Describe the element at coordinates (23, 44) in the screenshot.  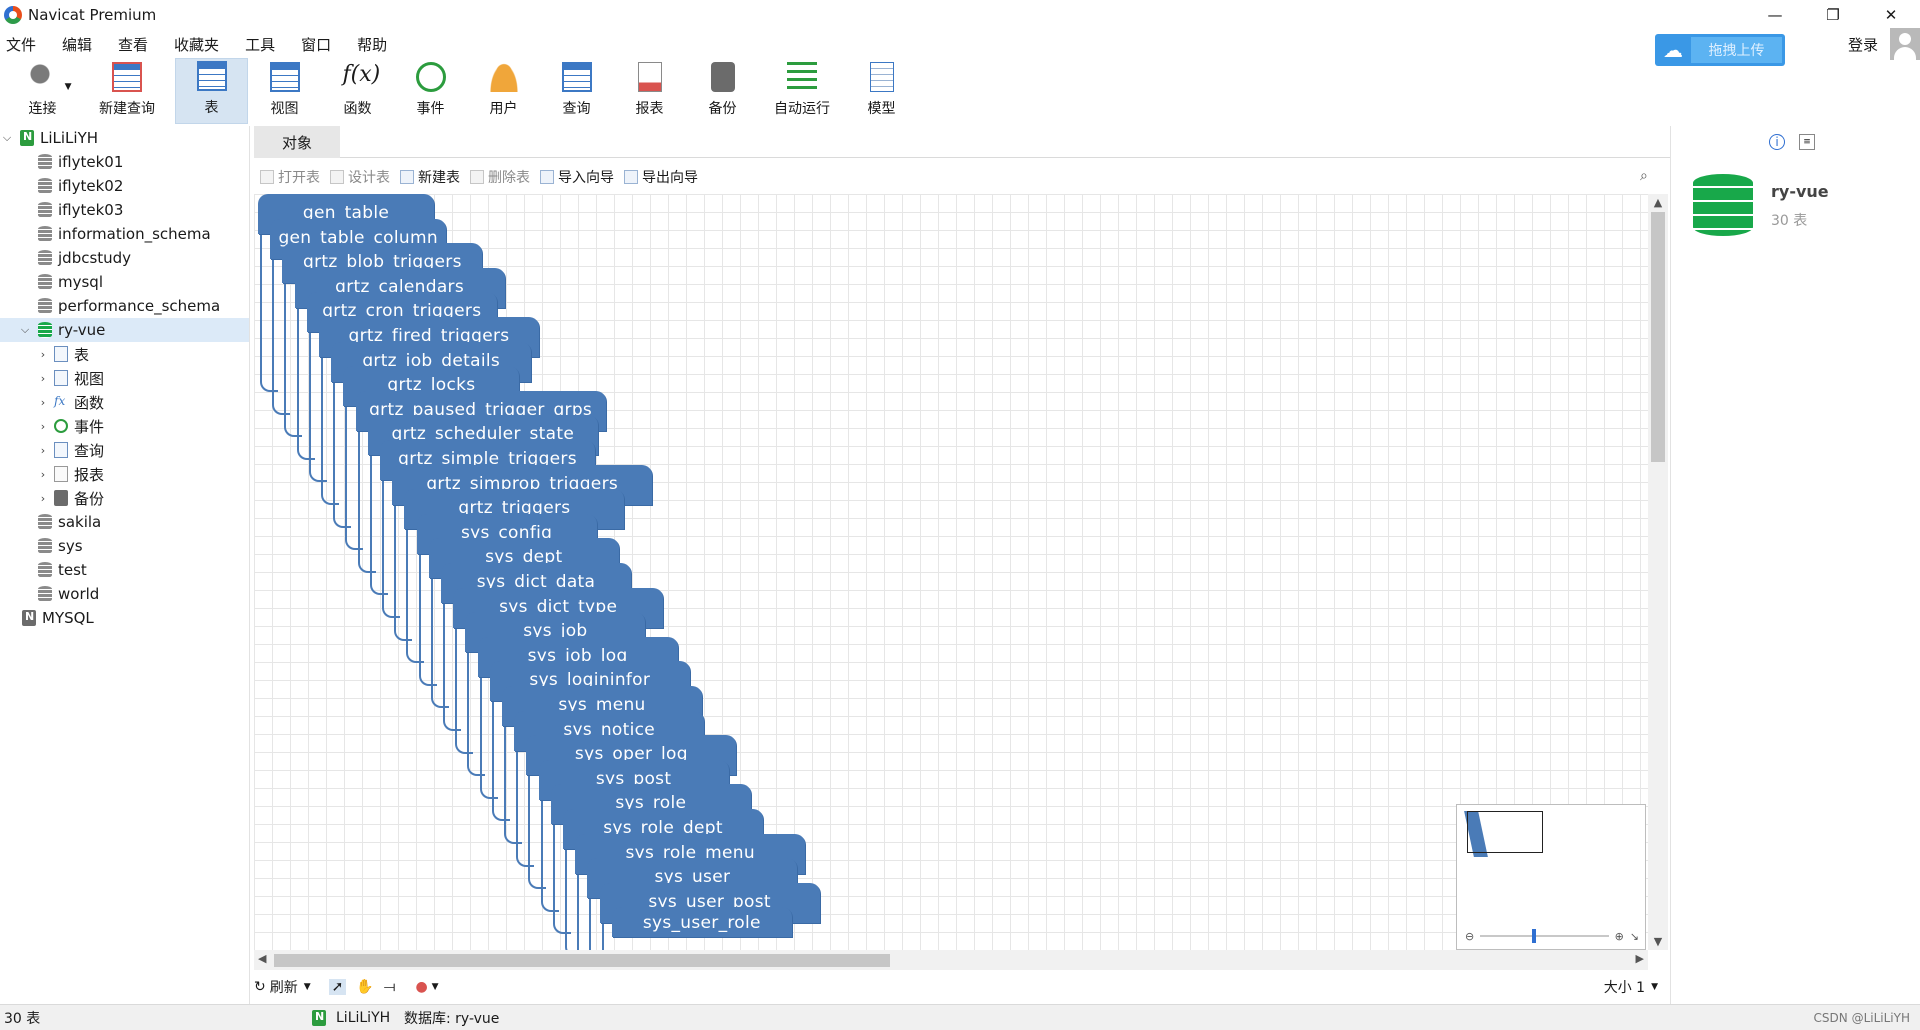
I see `menu-file: 文件` at that location.